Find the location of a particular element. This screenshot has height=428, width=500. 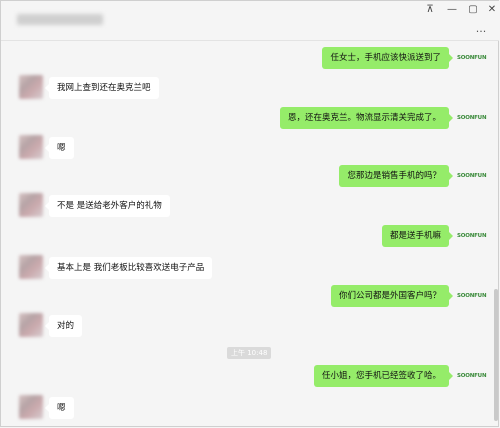

message-timestamp: 上午 10:48 is located at coordinates (249, 353).